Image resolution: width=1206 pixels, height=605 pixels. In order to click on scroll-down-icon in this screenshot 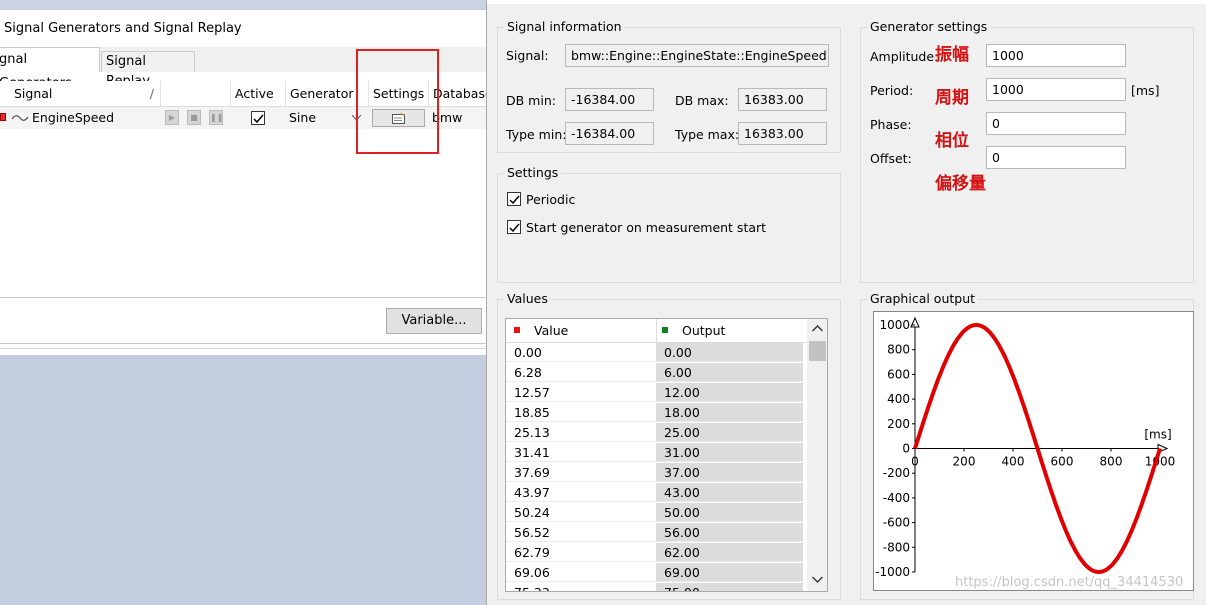, I will do `click(817, 579)`.